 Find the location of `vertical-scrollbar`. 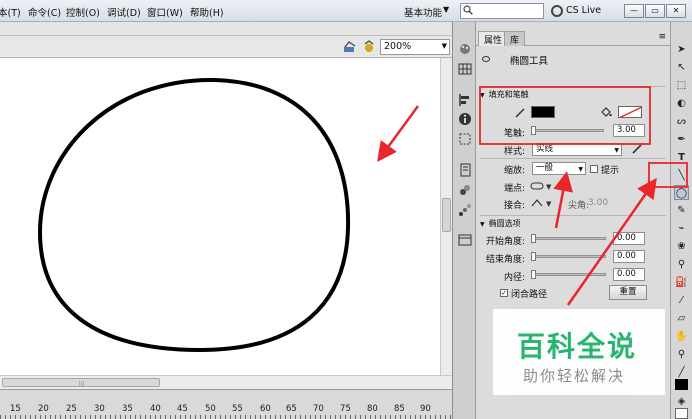

vertical-scrollbar is located at coordinates (446, 216).